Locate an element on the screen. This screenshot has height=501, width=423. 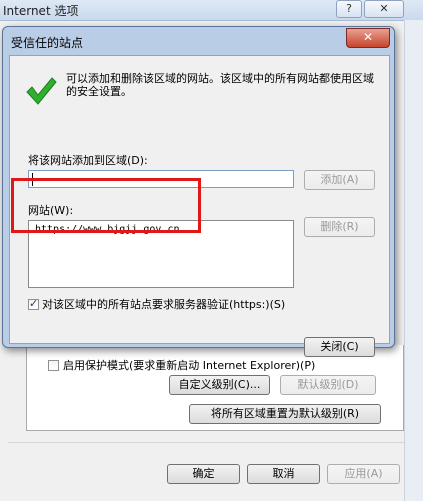
remove-button: 删除(R) is located at coordinates (339, 227).